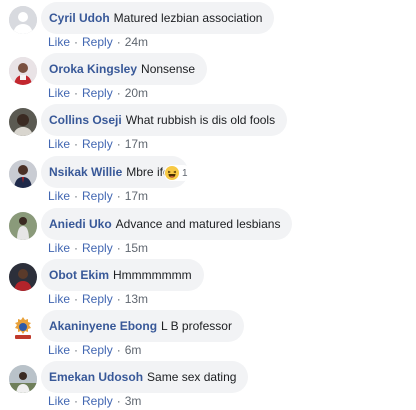  I want to click on comment-timestamp: 24m, so click(136, 42).